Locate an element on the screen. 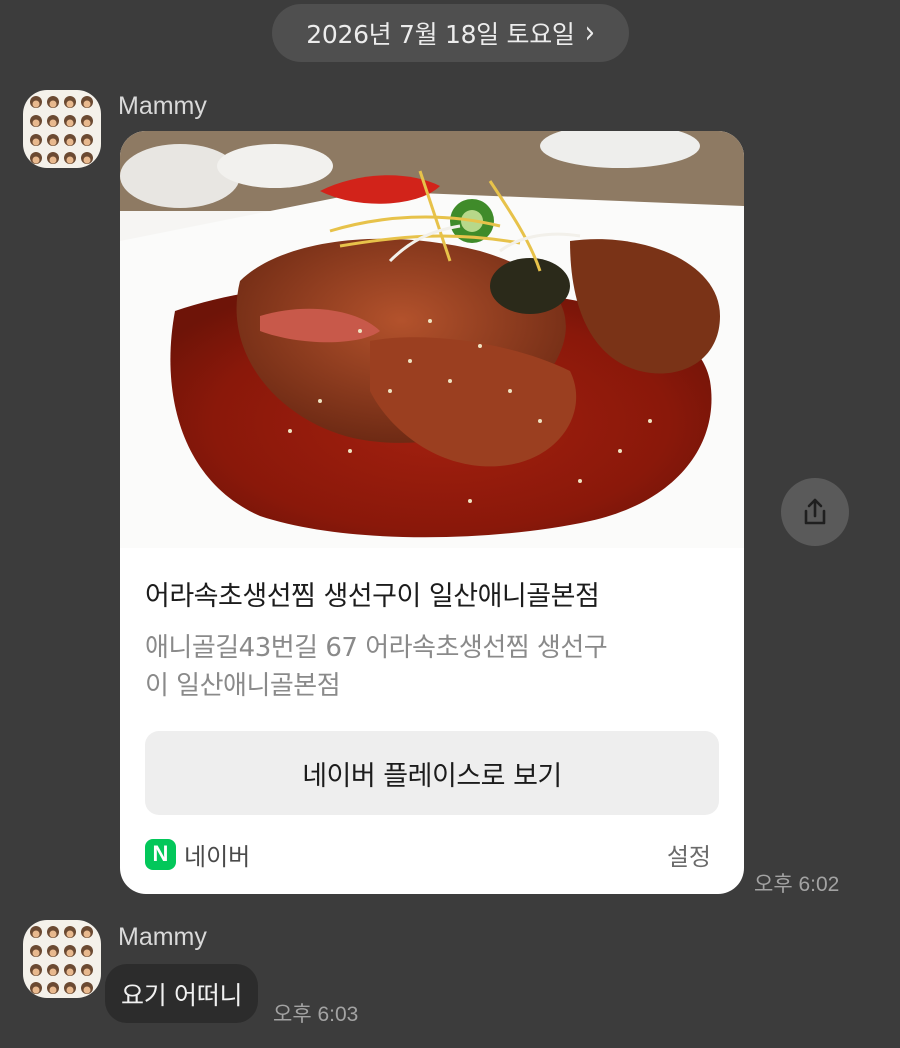 The image size is (900, 1048). share-upload-icon is located at coordinates (815, 511).